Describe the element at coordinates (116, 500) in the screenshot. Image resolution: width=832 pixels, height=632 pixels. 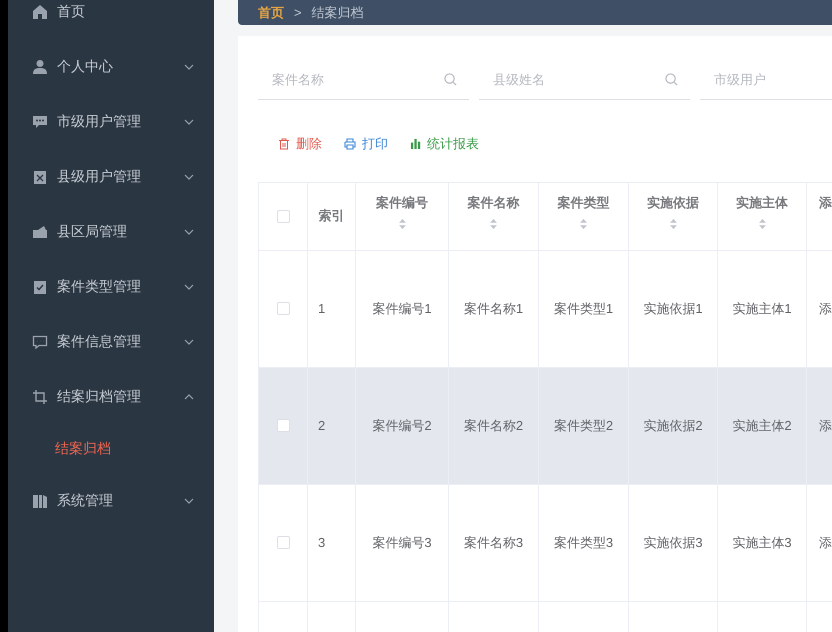
I see `sidebar-item-label: 系统管理` at that location.